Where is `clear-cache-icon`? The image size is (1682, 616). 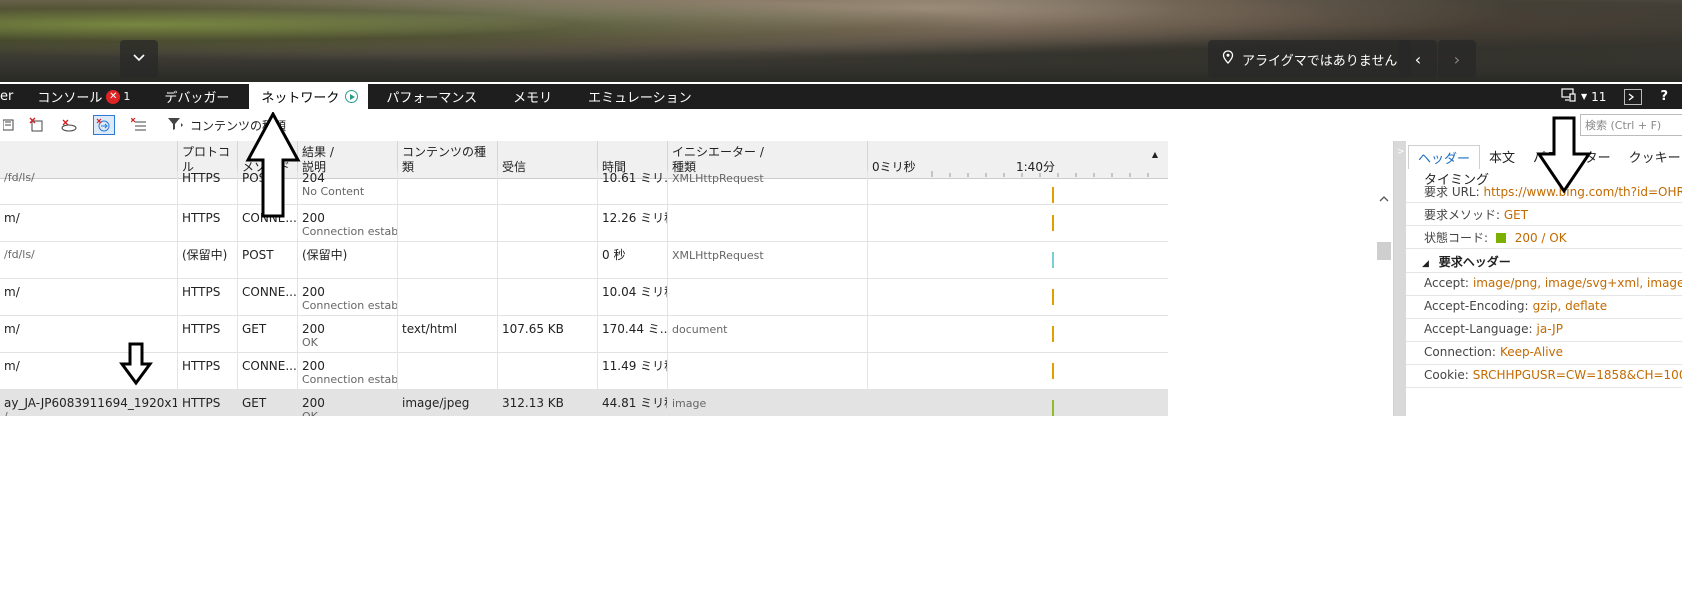
clear-cache-icon is located at coordinates (69, 125).